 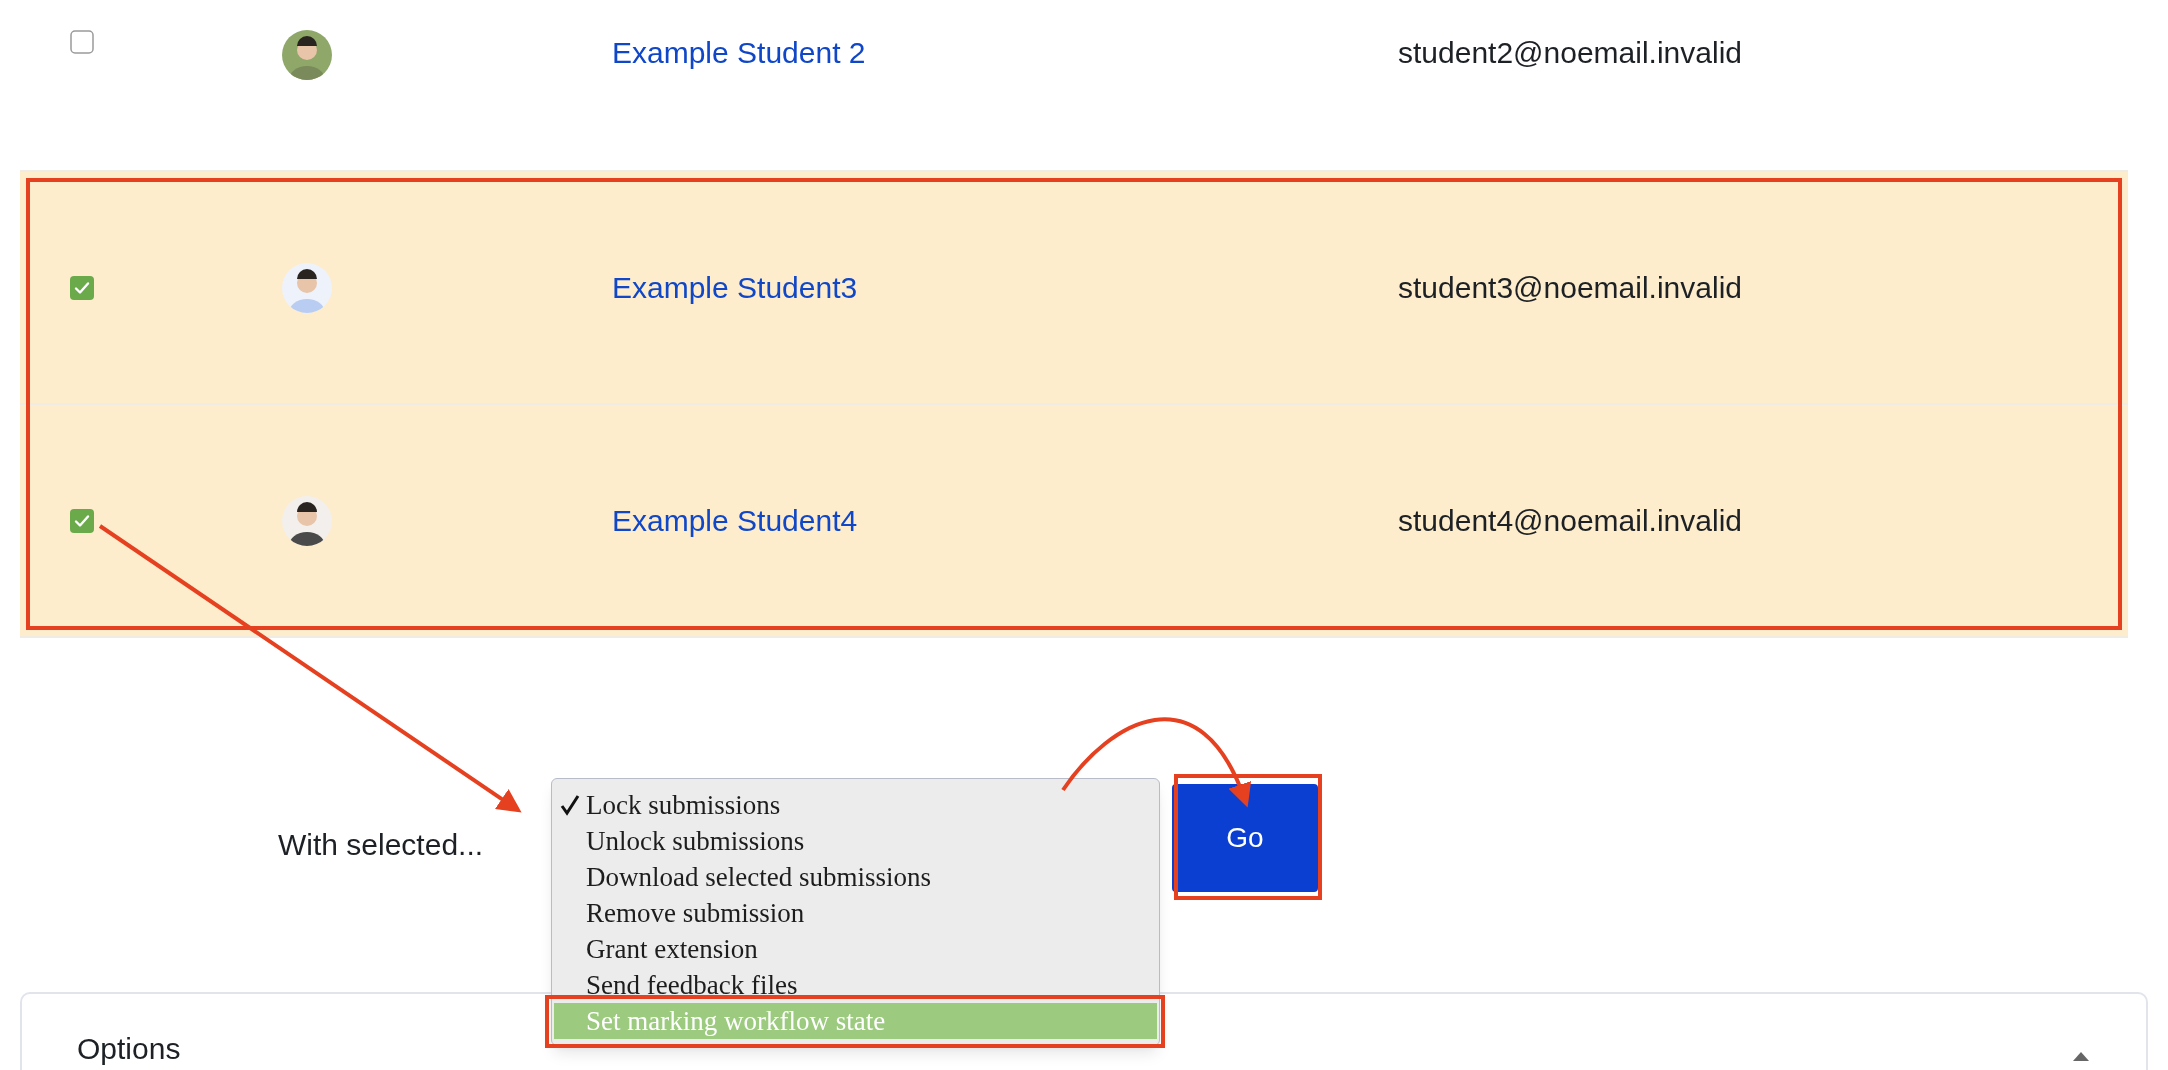 I want to click on options-heading: Options, so click(x=129, y=1049).